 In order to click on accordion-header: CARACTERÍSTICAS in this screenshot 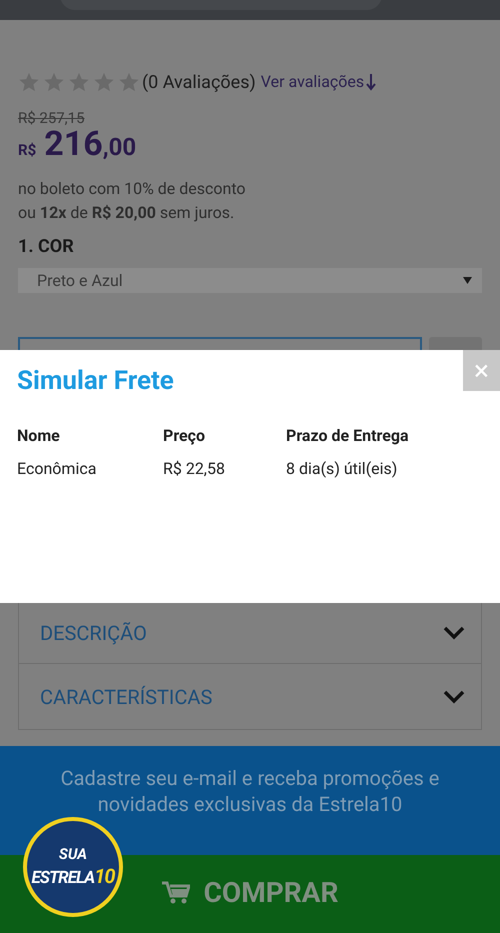, I will do `click(250, 696)`.